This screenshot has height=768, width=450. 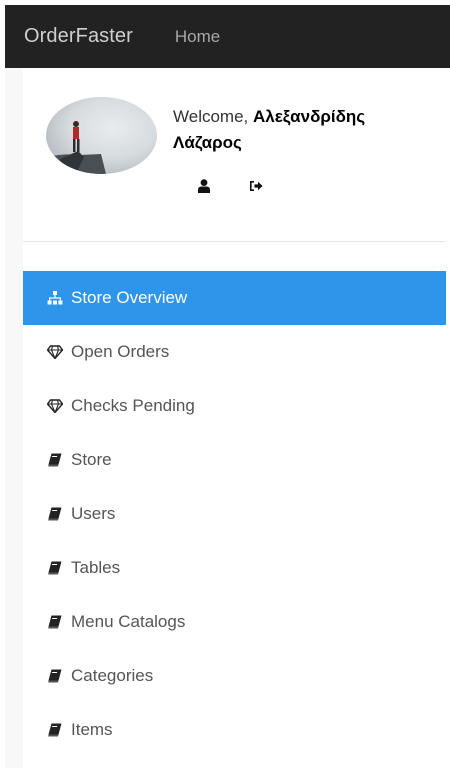 What do you see at coordinates (213, 116) in the screenshot?
I see `welcome-prefix: Welcome,` at bounding box center [213, 116].